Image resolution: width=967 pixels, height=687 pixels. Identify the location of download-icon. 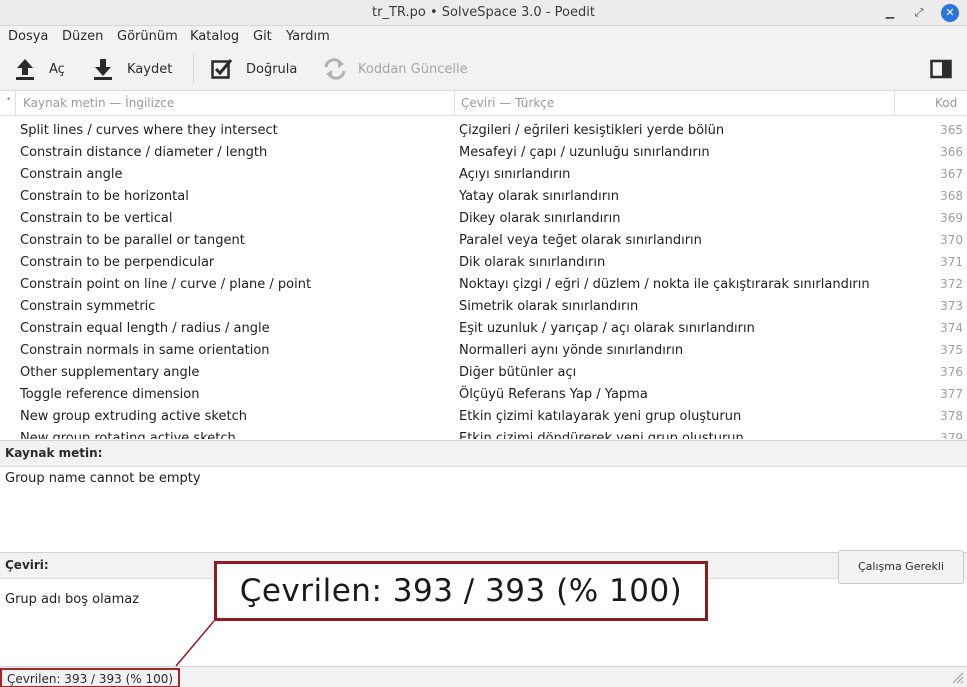
(103, 69).